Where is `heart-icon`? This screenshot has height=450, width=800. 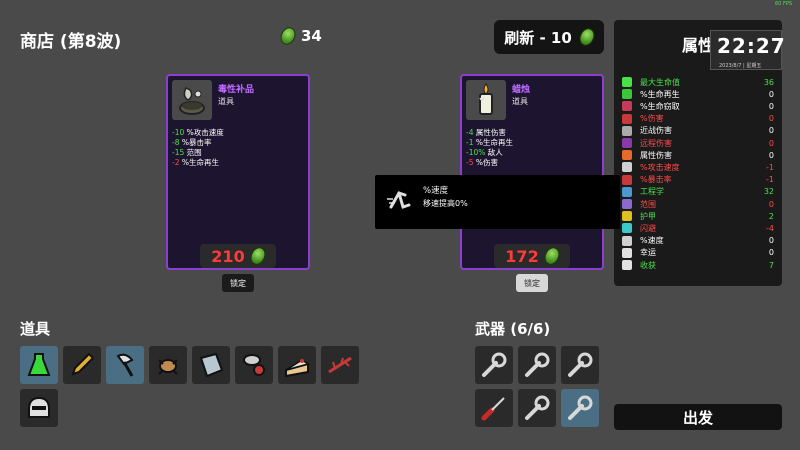 heart-icon is located at coordinates (627, 82).